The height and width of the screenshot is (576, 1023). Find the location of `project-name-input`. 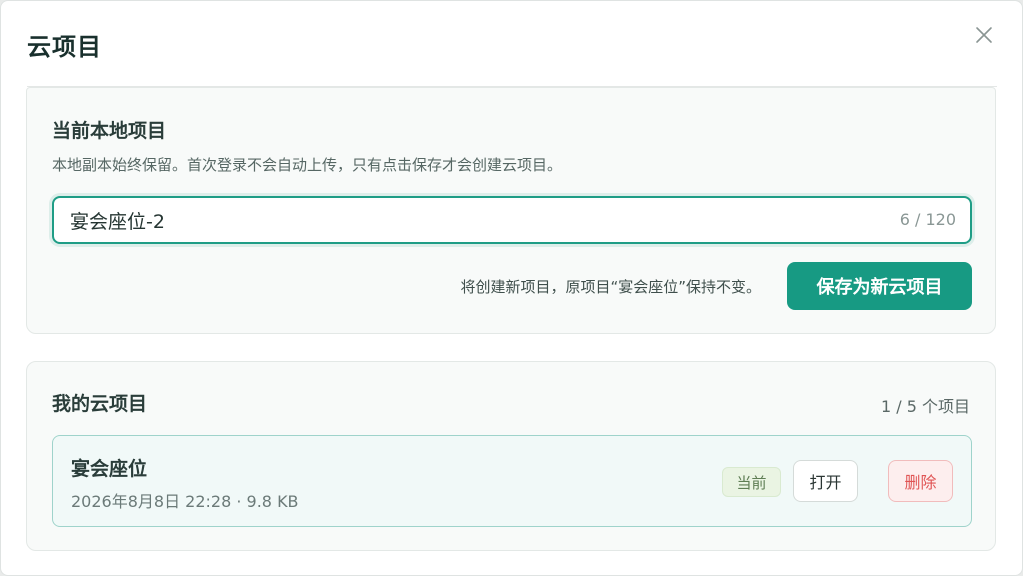

project-name-input is located at coordinates (420, 220).